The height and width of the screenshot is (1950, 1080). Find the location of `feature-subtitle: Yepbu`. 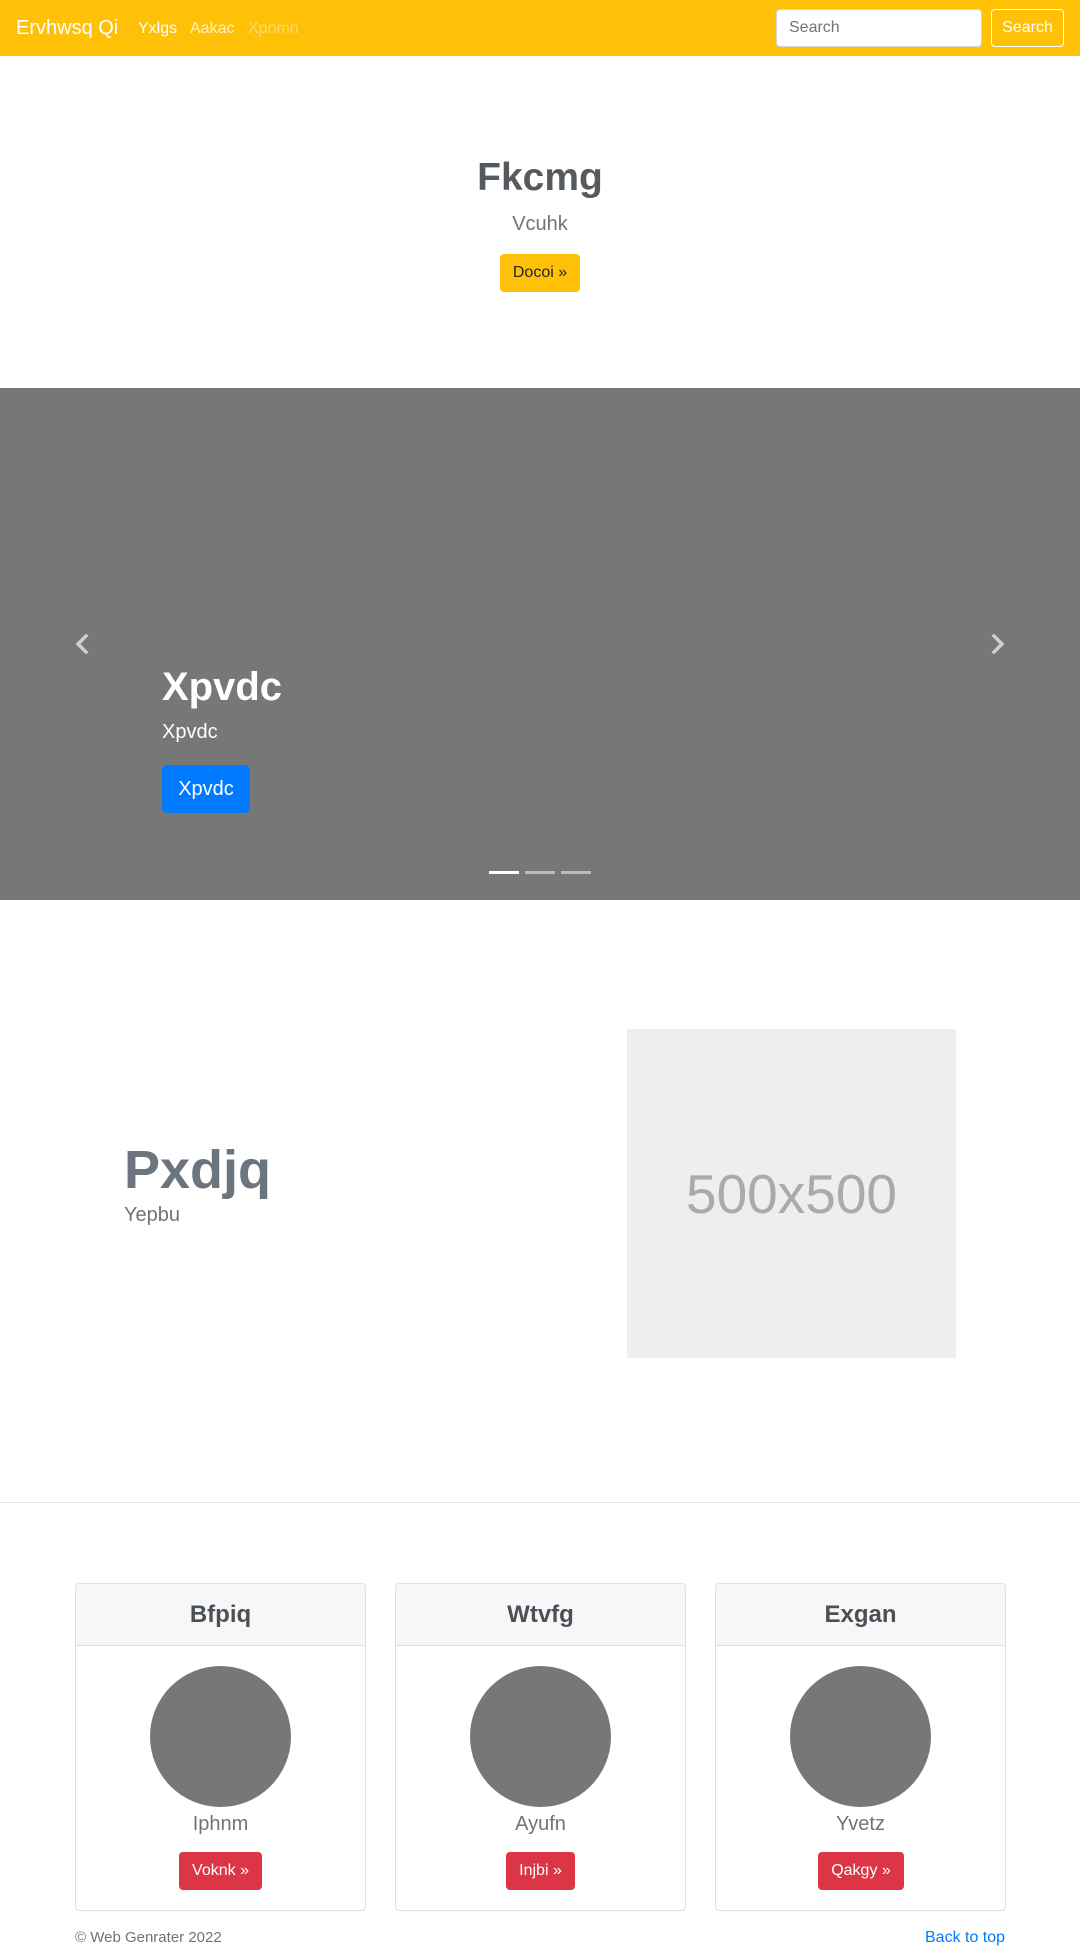

feature-subtitle: Yepbu is located at coordinates (152, 1215).